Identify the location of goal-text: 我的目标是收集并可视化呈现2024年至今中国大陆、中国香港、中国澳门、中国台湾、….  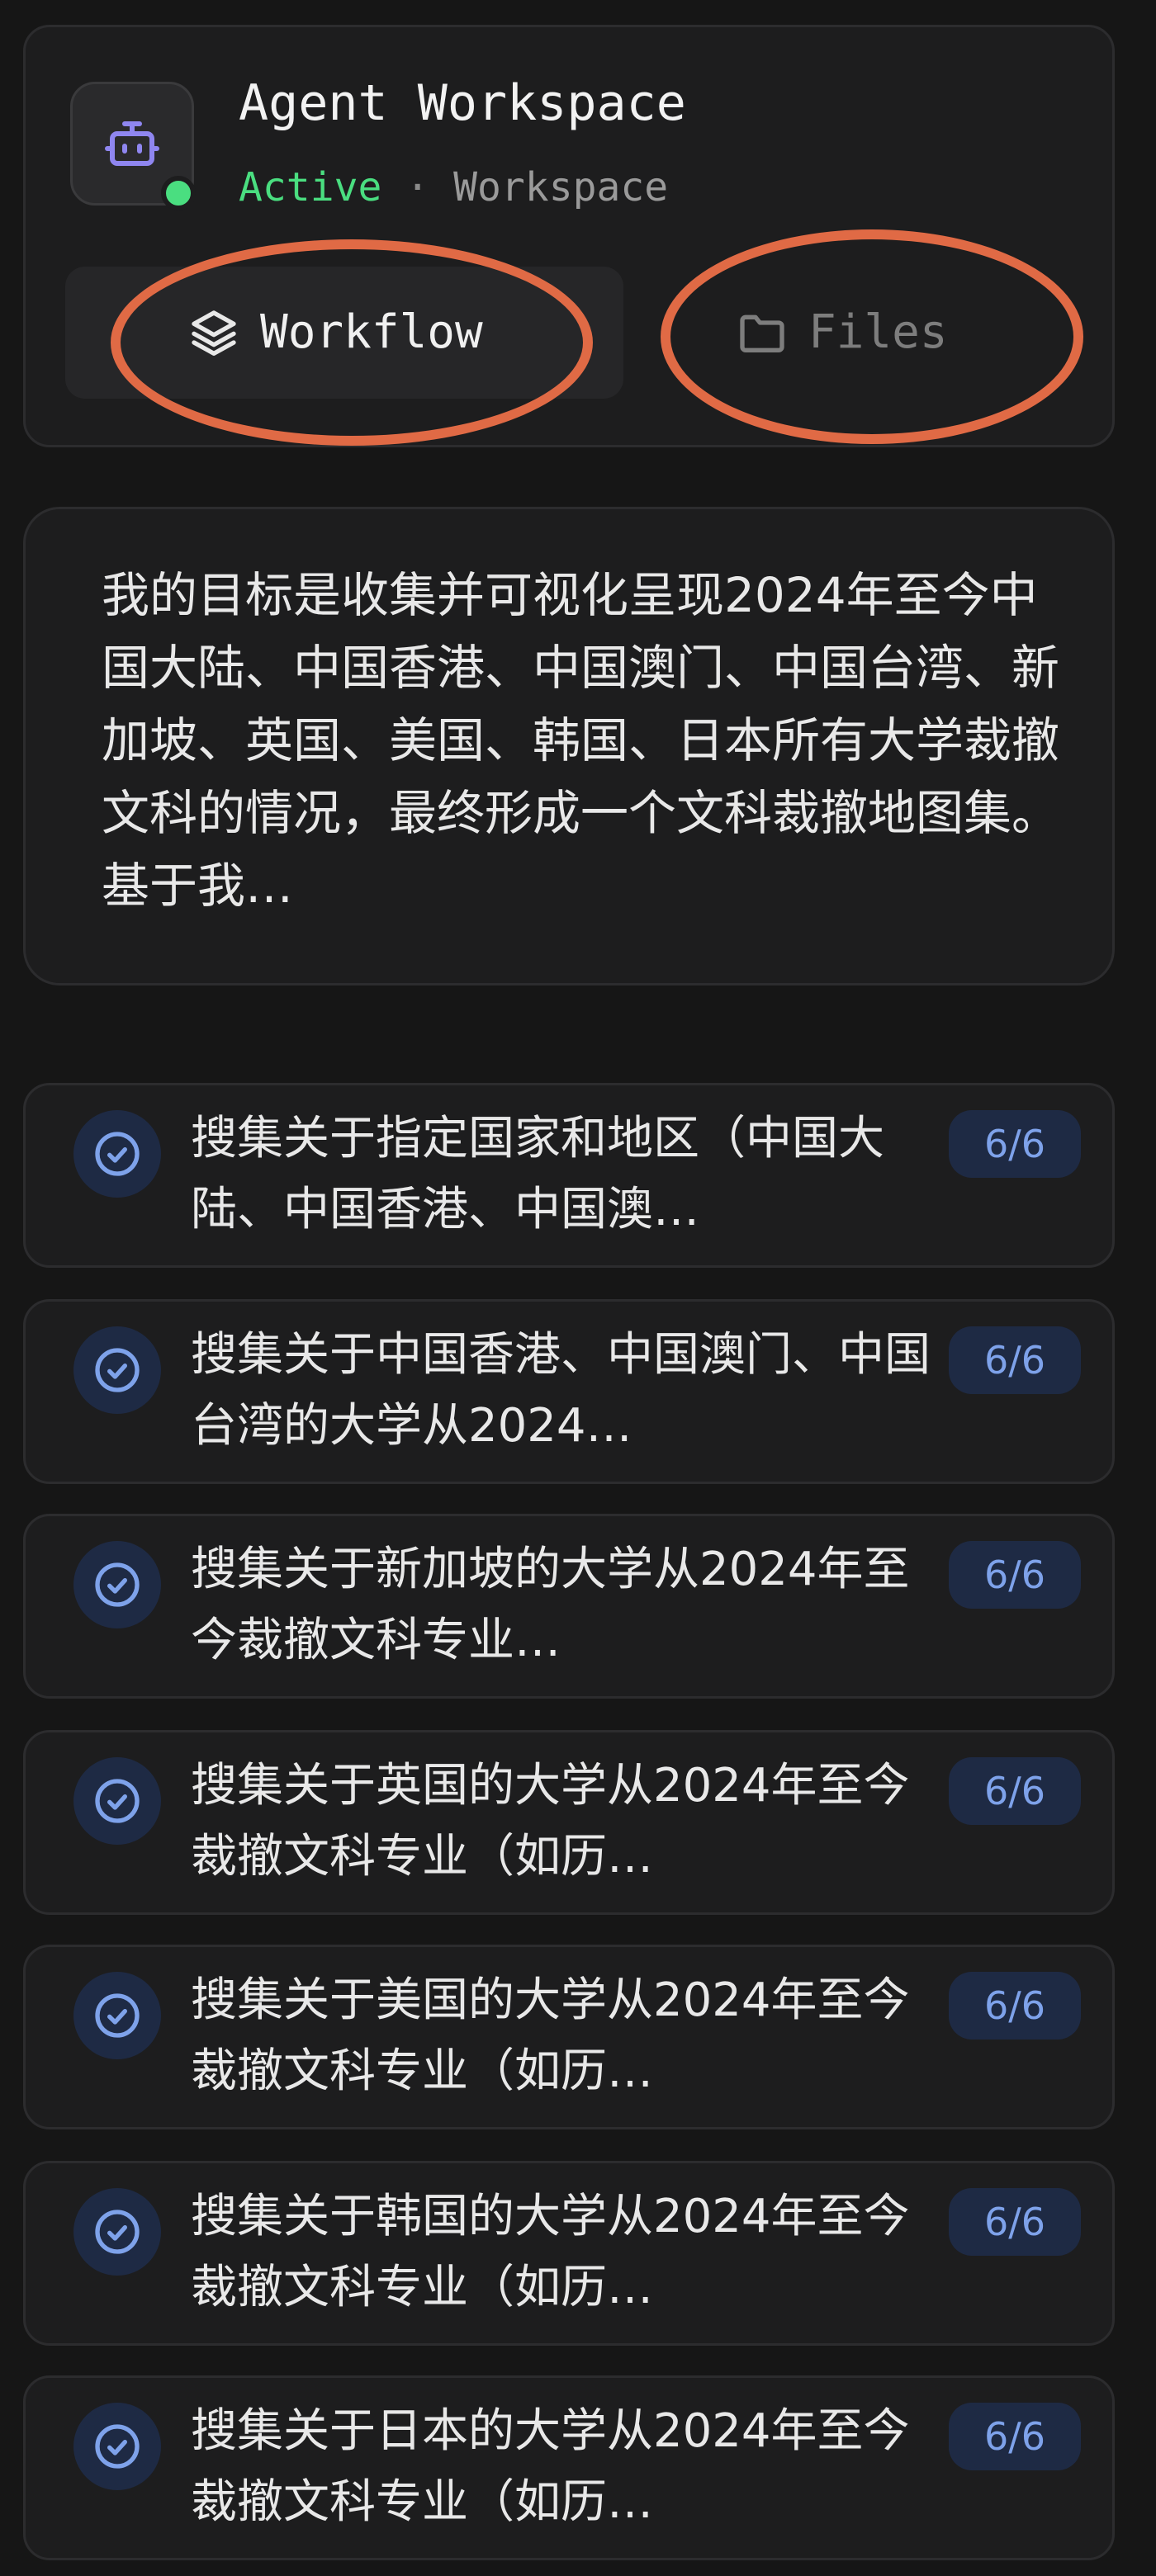
(580, 740).